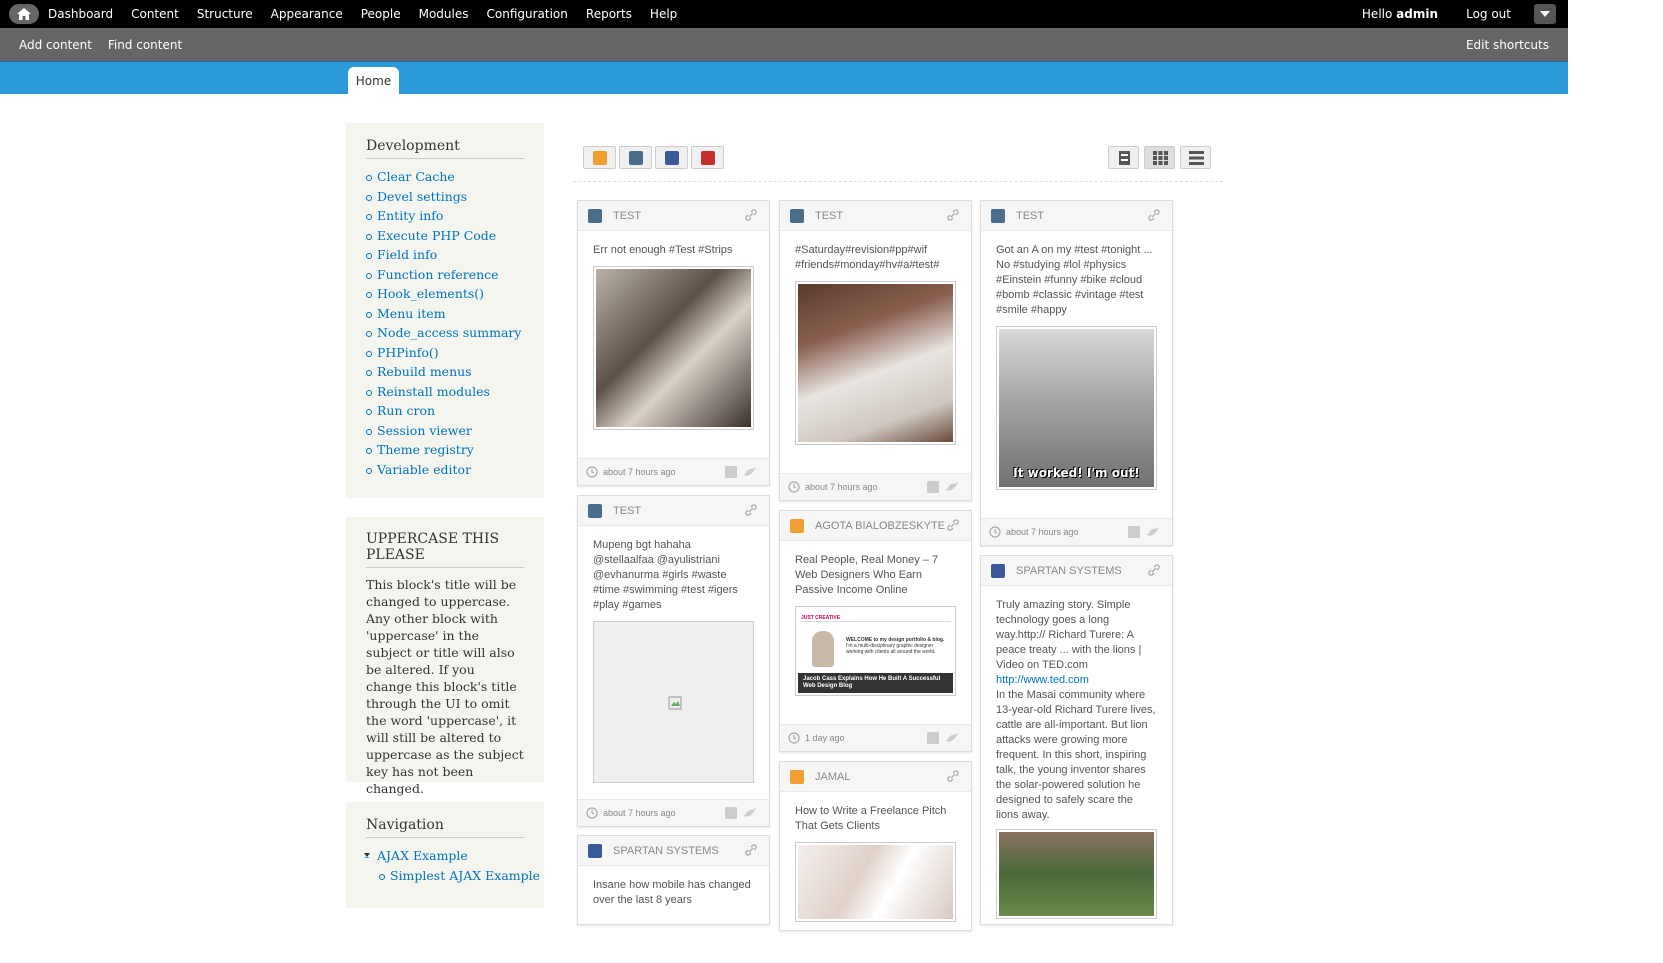  Describe the element at coordinates (455, 216) in the screenshot. I see `dev-link-entity-info: Entity info` at that location.